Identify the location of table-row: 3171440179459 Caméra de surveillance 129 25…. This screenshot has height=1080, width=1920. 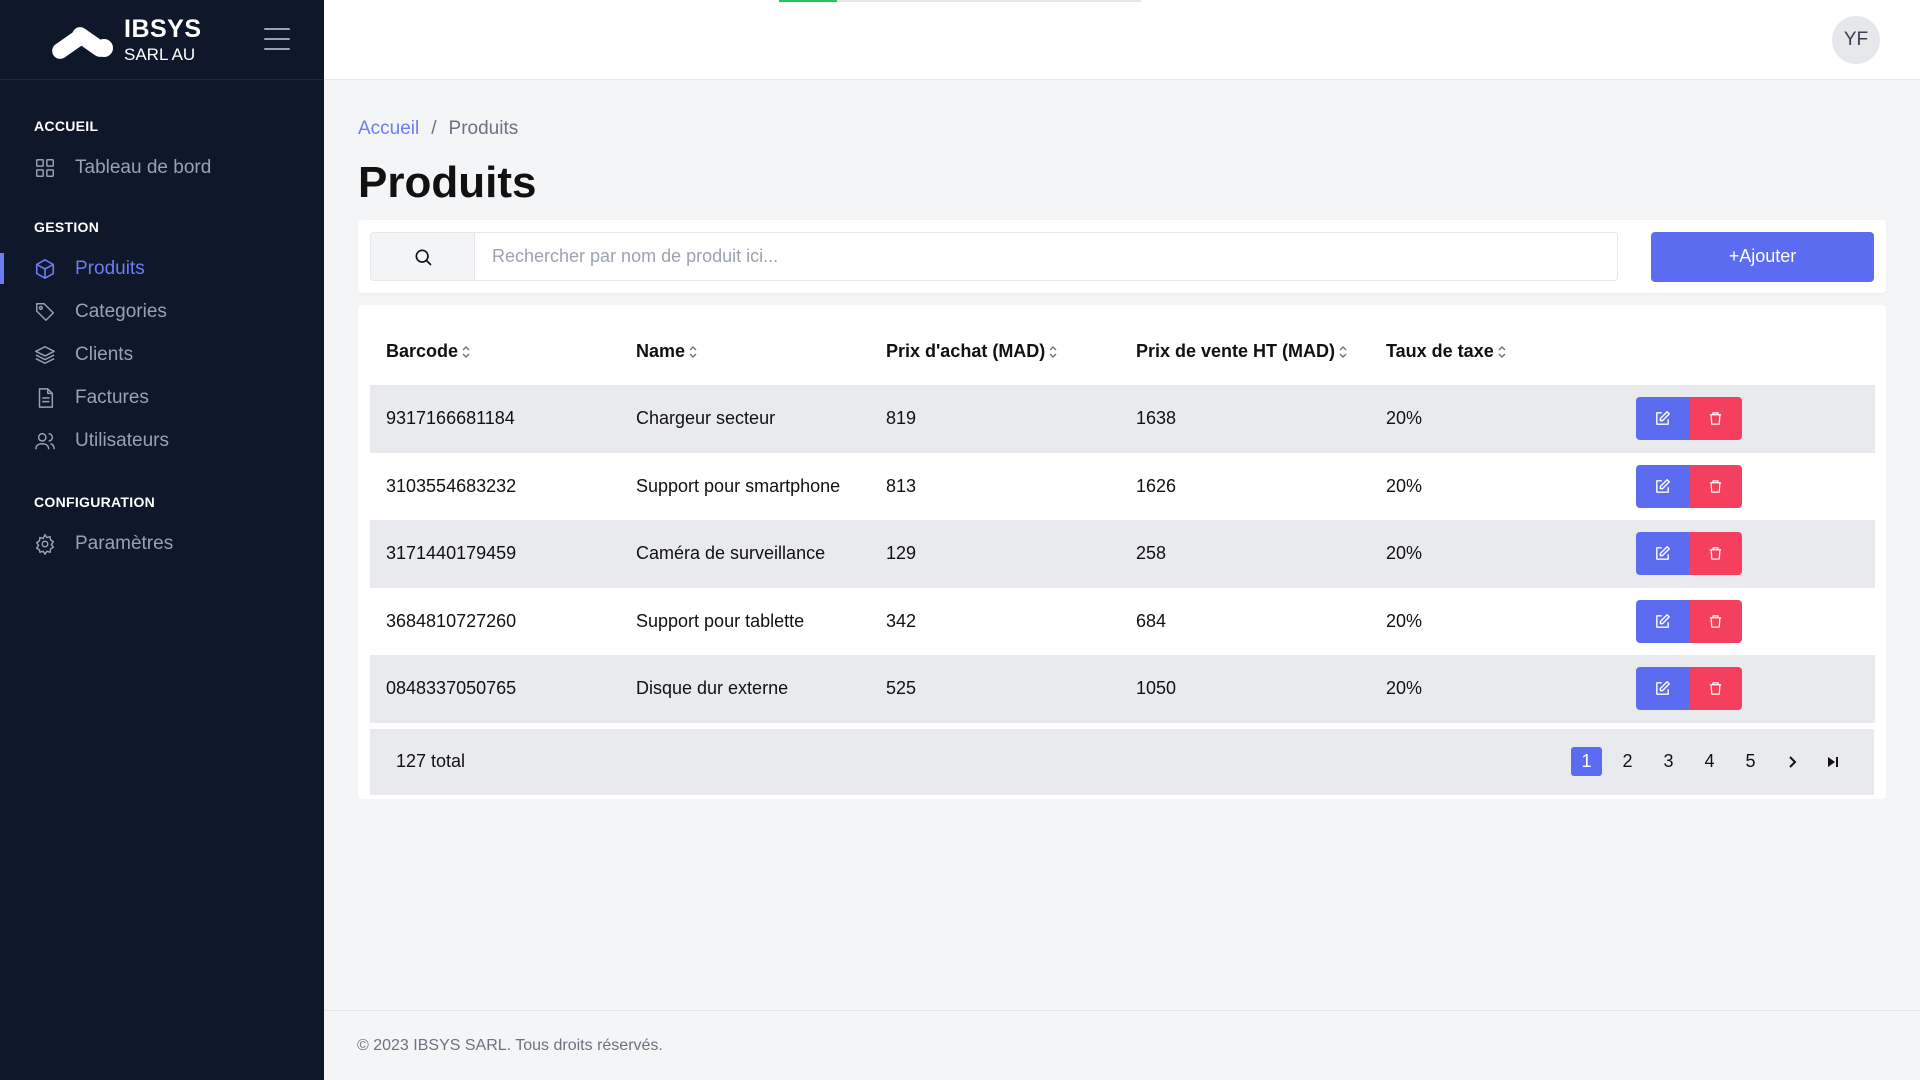
(1122, 554).